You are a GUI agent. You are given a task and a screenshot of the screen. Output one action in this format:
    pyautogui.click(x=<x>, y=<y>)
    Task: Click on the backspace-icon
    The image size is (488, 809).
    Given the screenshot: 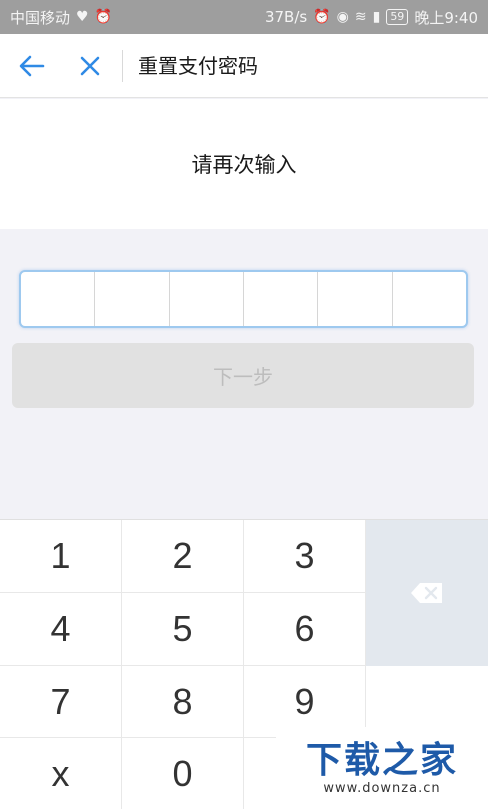 What is the action you would take?
    pyautogui.click(x=426, y=593)
    